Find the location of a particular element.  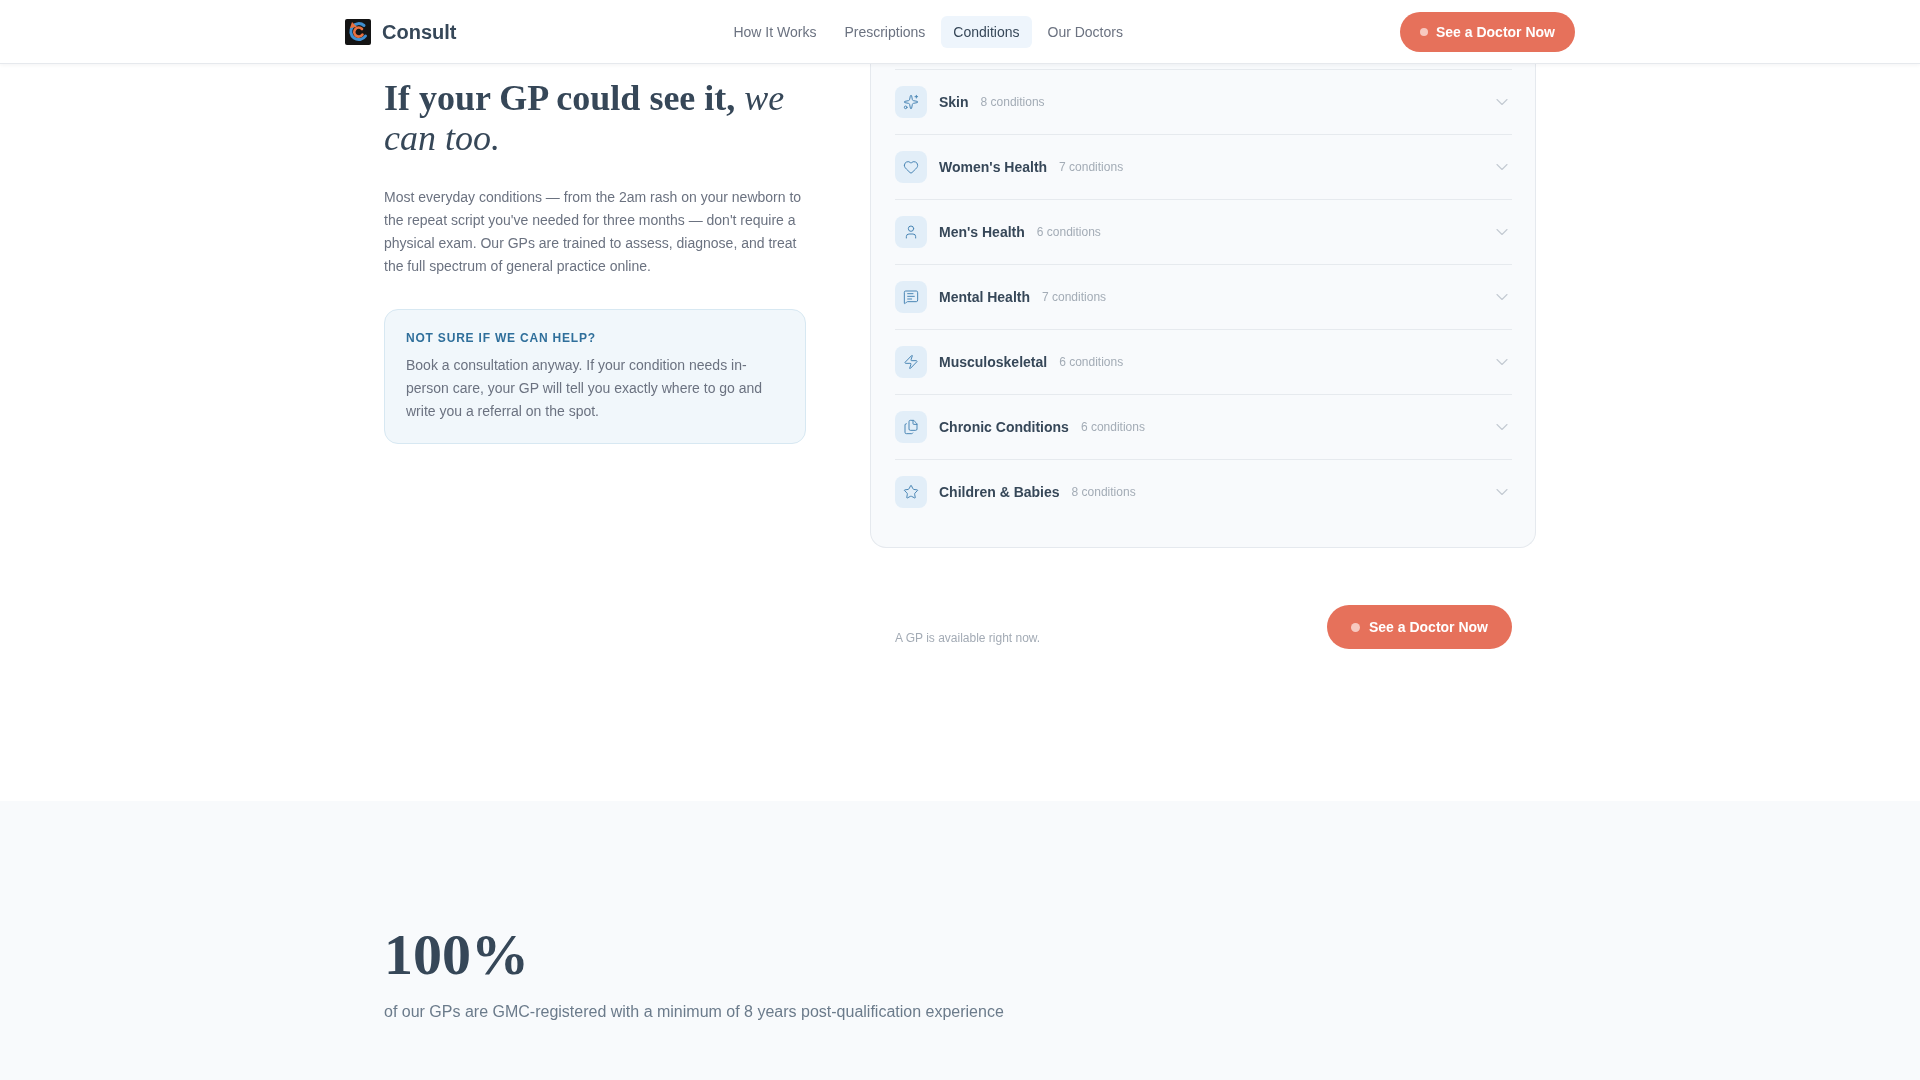

logo-icon is located at coordinates (358, 31).